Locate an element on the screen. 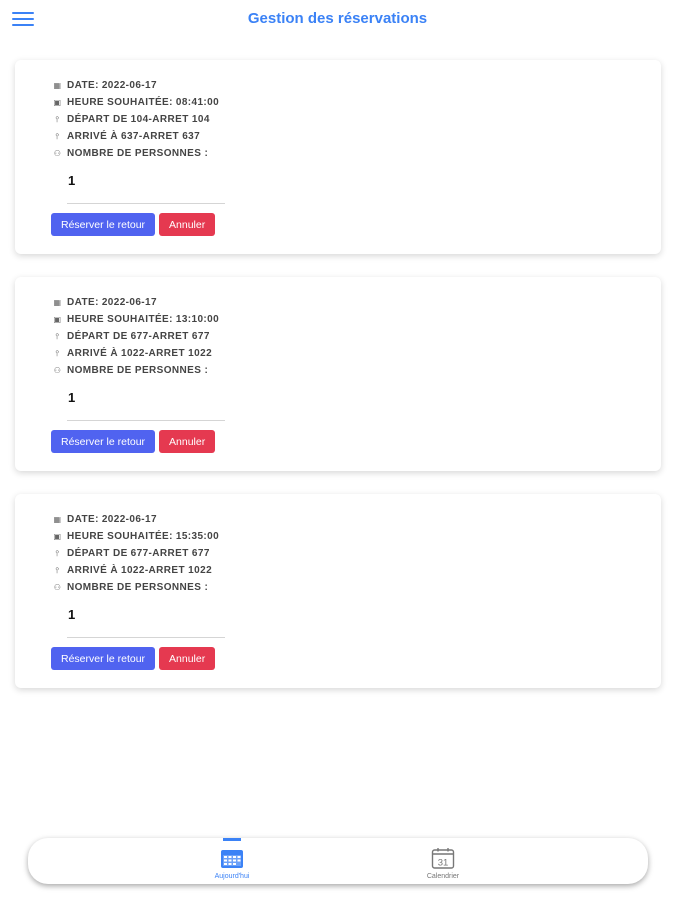 Image resolution: width=675 pixels, height=900 pixels. time-value: 08:41:00 is located at coordinates (197, 102).